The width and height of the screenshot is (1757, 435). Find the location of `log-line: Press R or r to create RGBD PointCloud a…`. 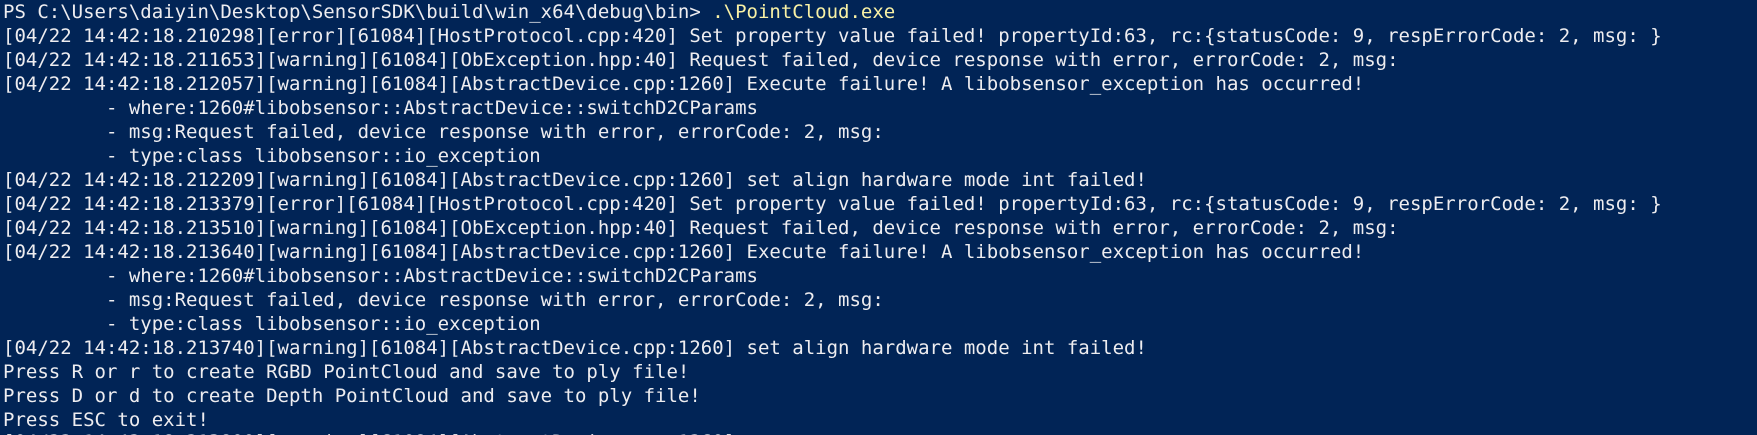

log-line: Press R or r to create RGBD PointCloud a… is located at coordinates (346, 372).